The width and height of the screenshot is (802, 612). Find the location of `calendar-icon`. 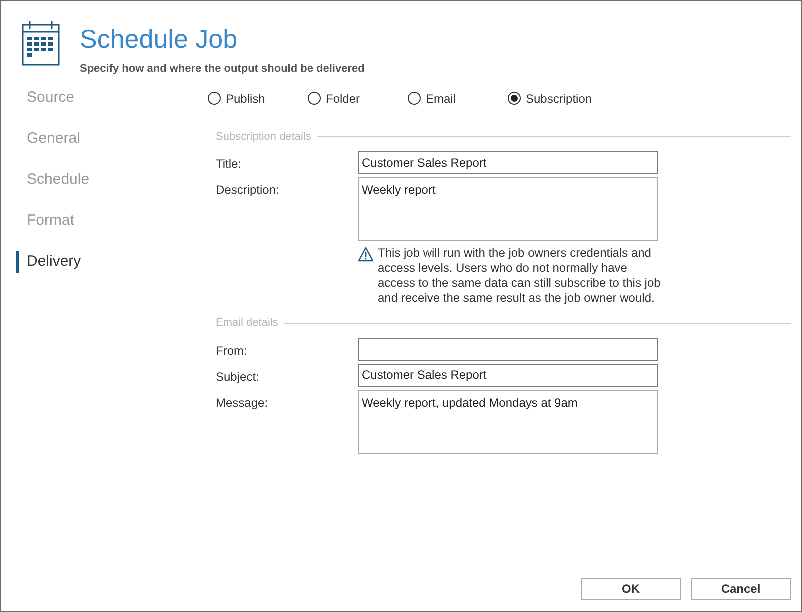

calendar-icon is located at coordinates (41, 43).